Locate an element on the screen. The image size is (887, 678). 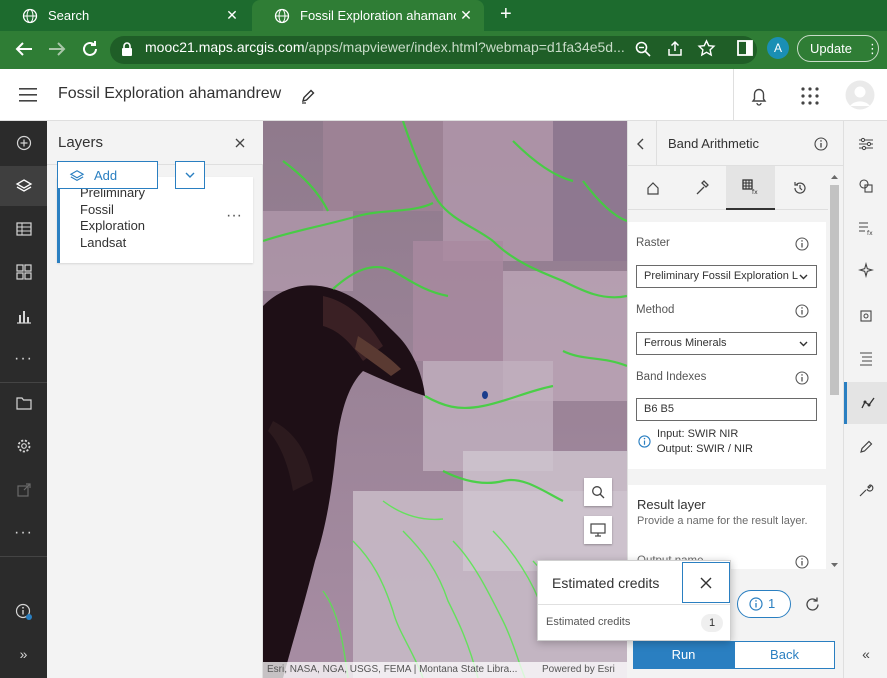
tab-title: Search is located at coordinates (69, 15).